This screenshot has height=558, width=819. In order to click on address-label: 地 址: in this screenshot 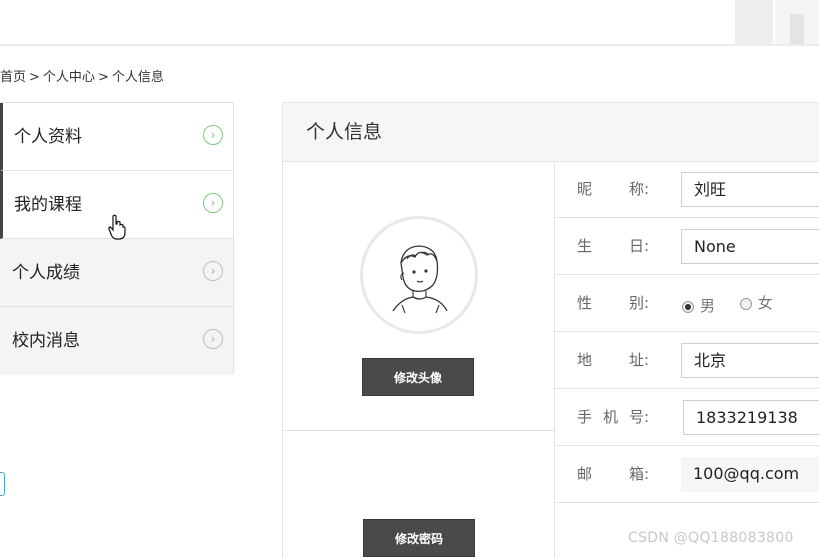, I will do `click(613, 360)`.